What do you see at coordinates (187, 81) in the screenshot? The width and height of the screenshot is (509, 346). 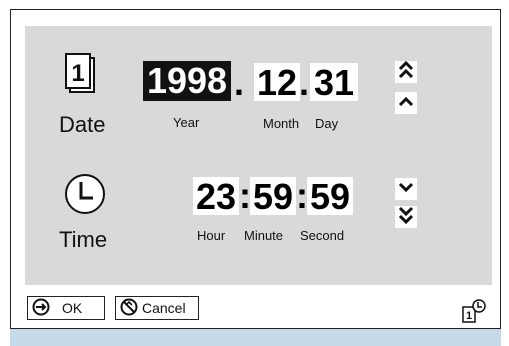 I see `year-field: 1998` at bounding box center [187, 81].